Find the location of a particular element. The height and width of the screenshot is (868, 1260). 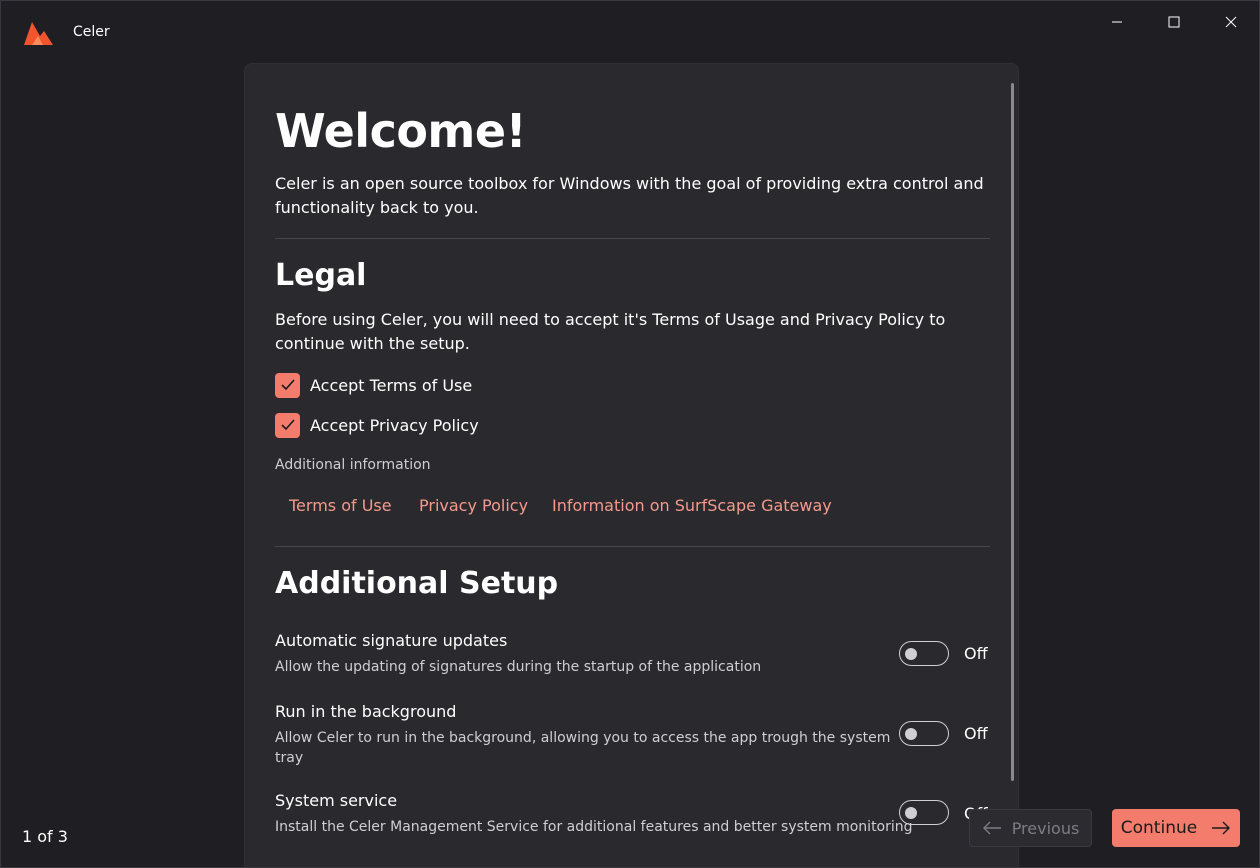

accept-privacy-checkbox: Accept Privacy Policy is located at coordinates (377, 425).